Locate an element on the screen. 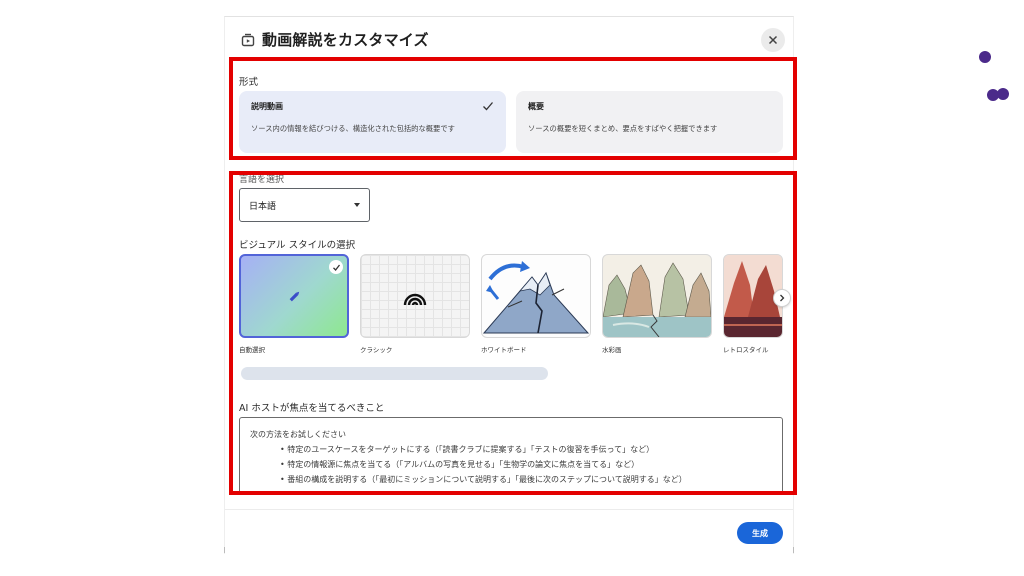 The image size is (1024, 576). close-button is located at coordinates (773, 40).